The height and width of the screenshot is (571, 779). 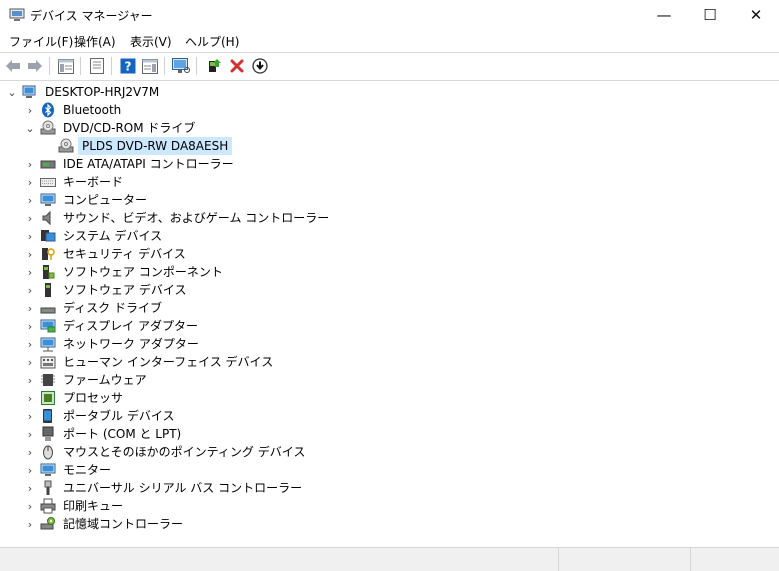 I want to click on tree-item-ports: › ポート (COM と LPT), so click(x=104, y=434).